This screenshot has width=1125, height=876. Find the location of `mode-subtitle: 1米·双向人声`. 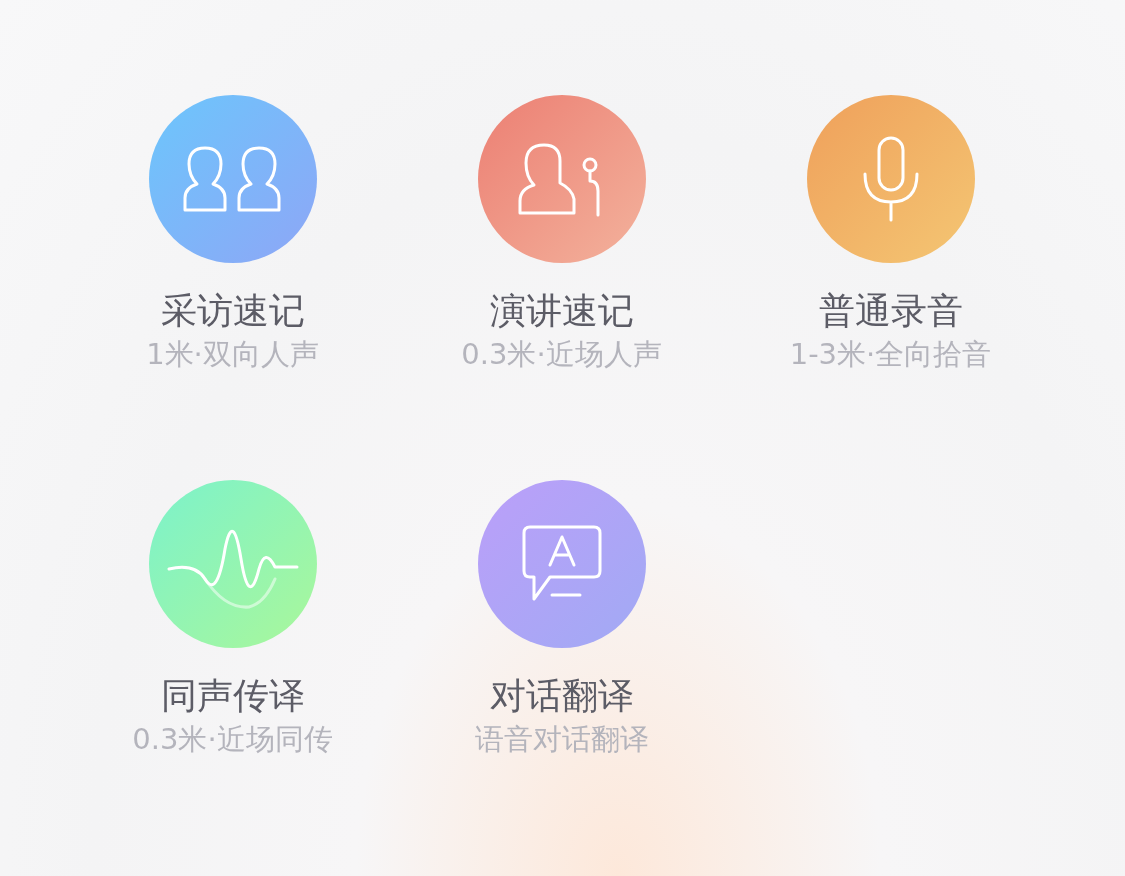

mode-subtitle: 1米·双向人声 is located at coordinates (232, 354).